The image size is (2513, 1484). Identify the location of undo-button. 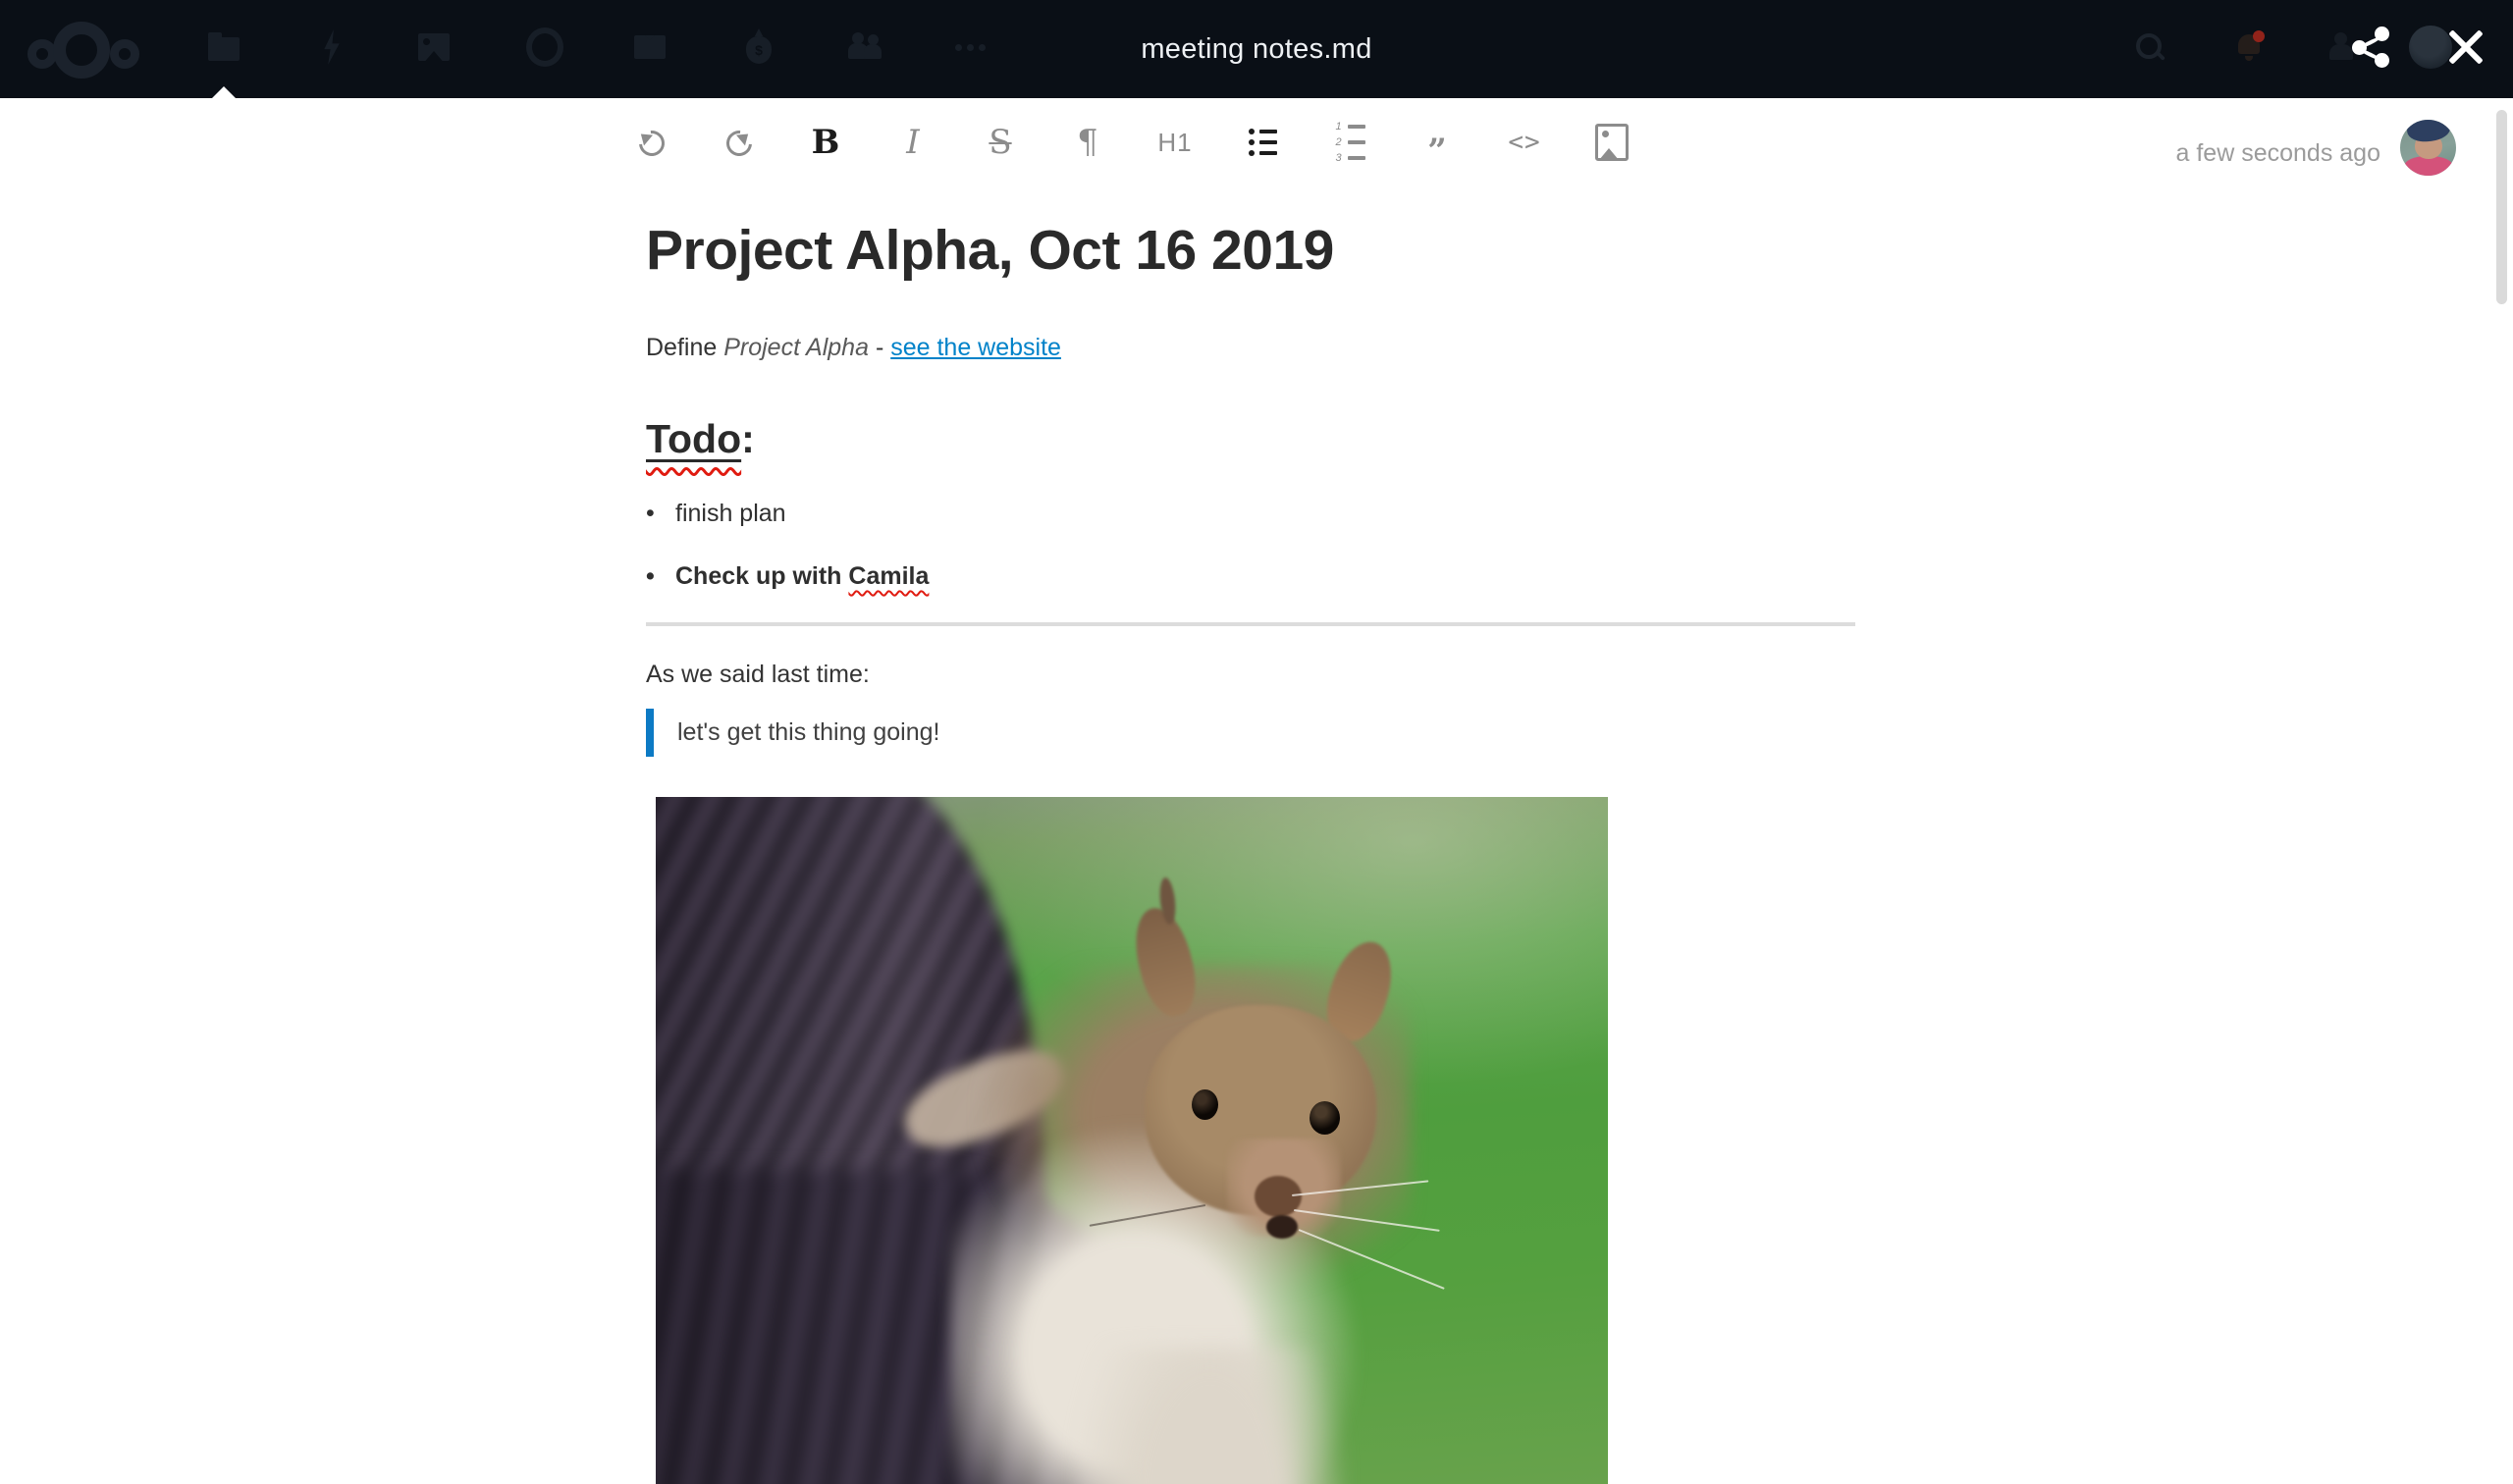
(651, 142).